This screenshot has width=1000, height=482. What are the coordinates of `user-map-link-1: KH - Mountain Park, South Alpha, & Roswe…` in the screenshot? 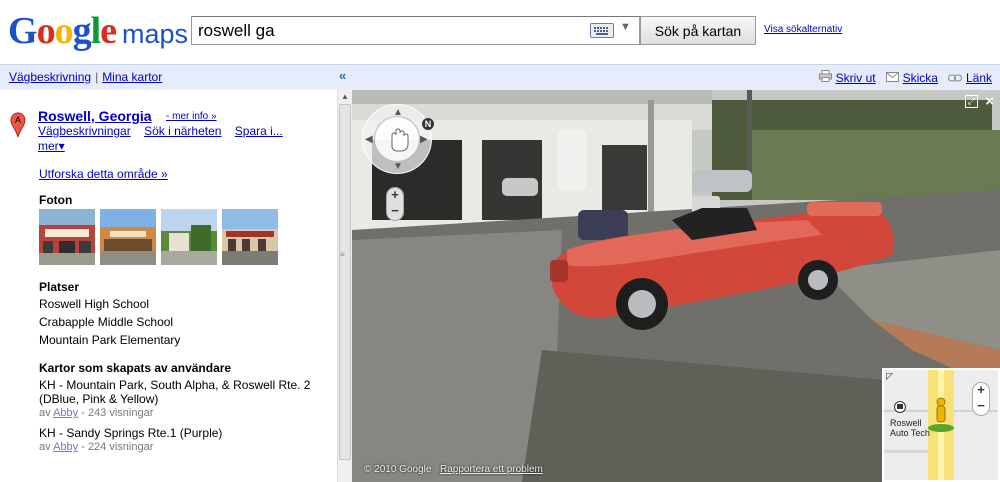 It's located at (174, 385).